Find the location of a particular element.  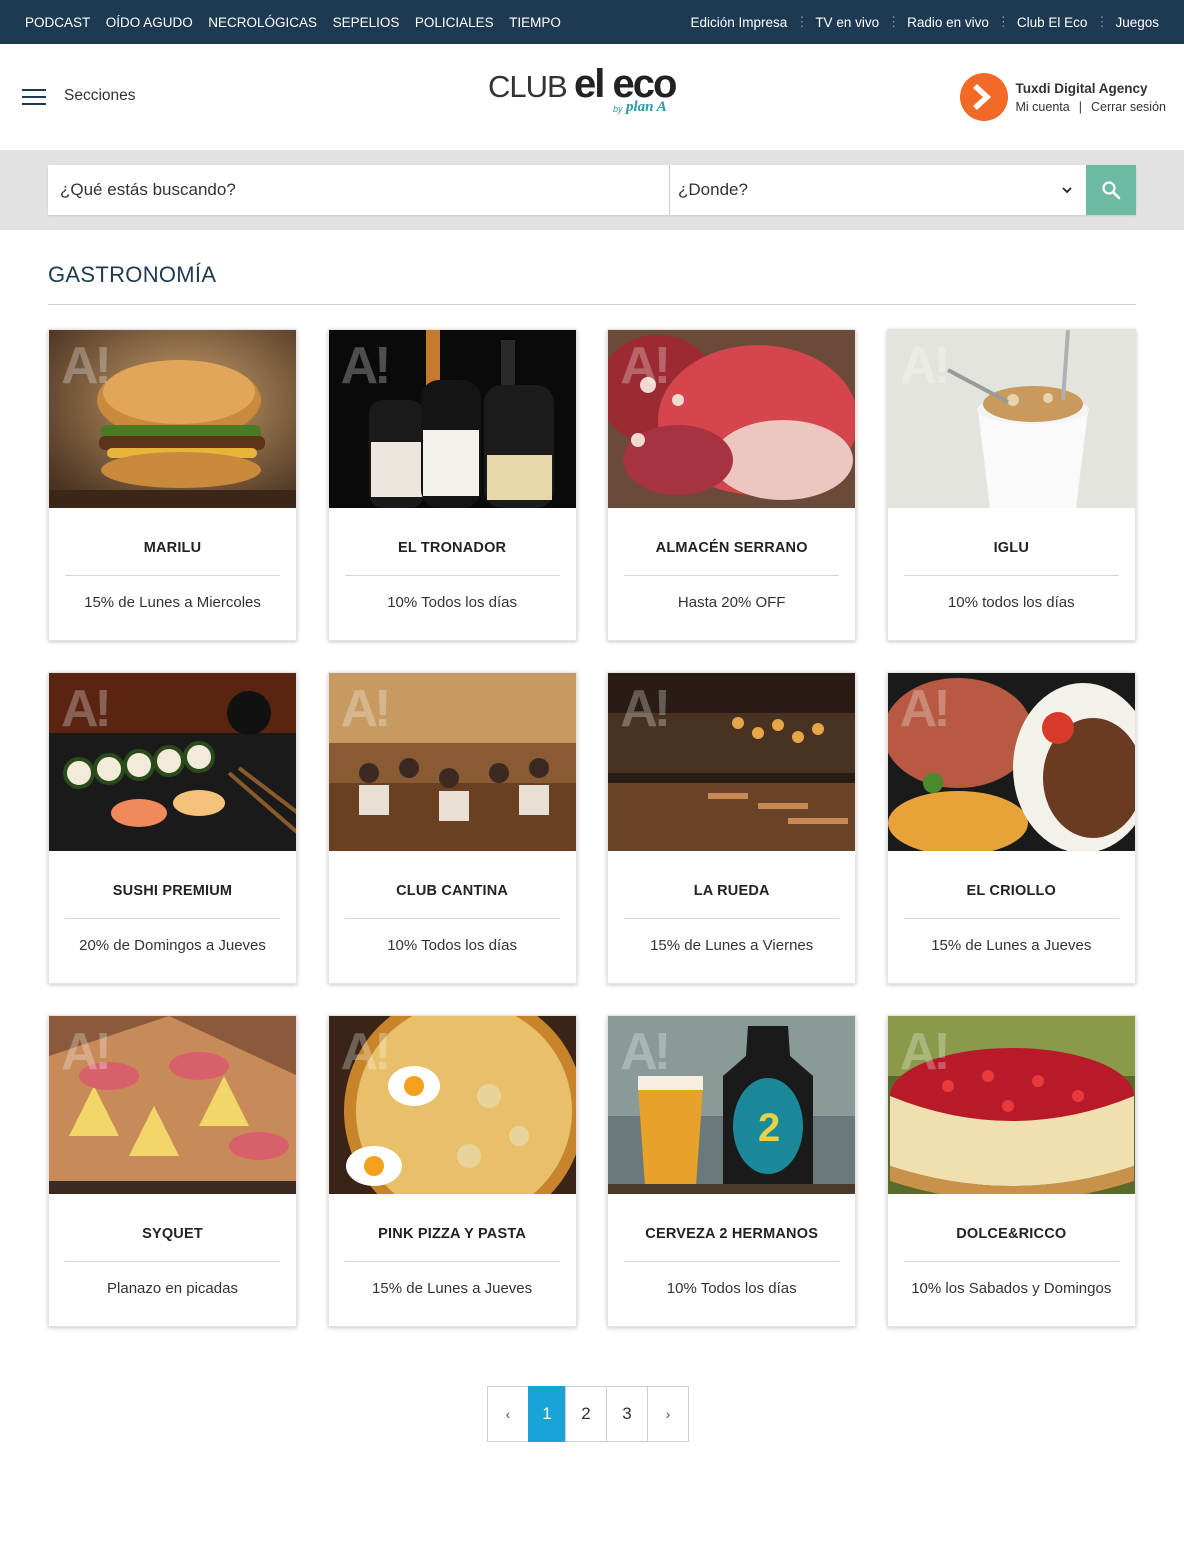

user-links: Mi cuenta | Cerrar sesión is located at coordinates (1091, 107).